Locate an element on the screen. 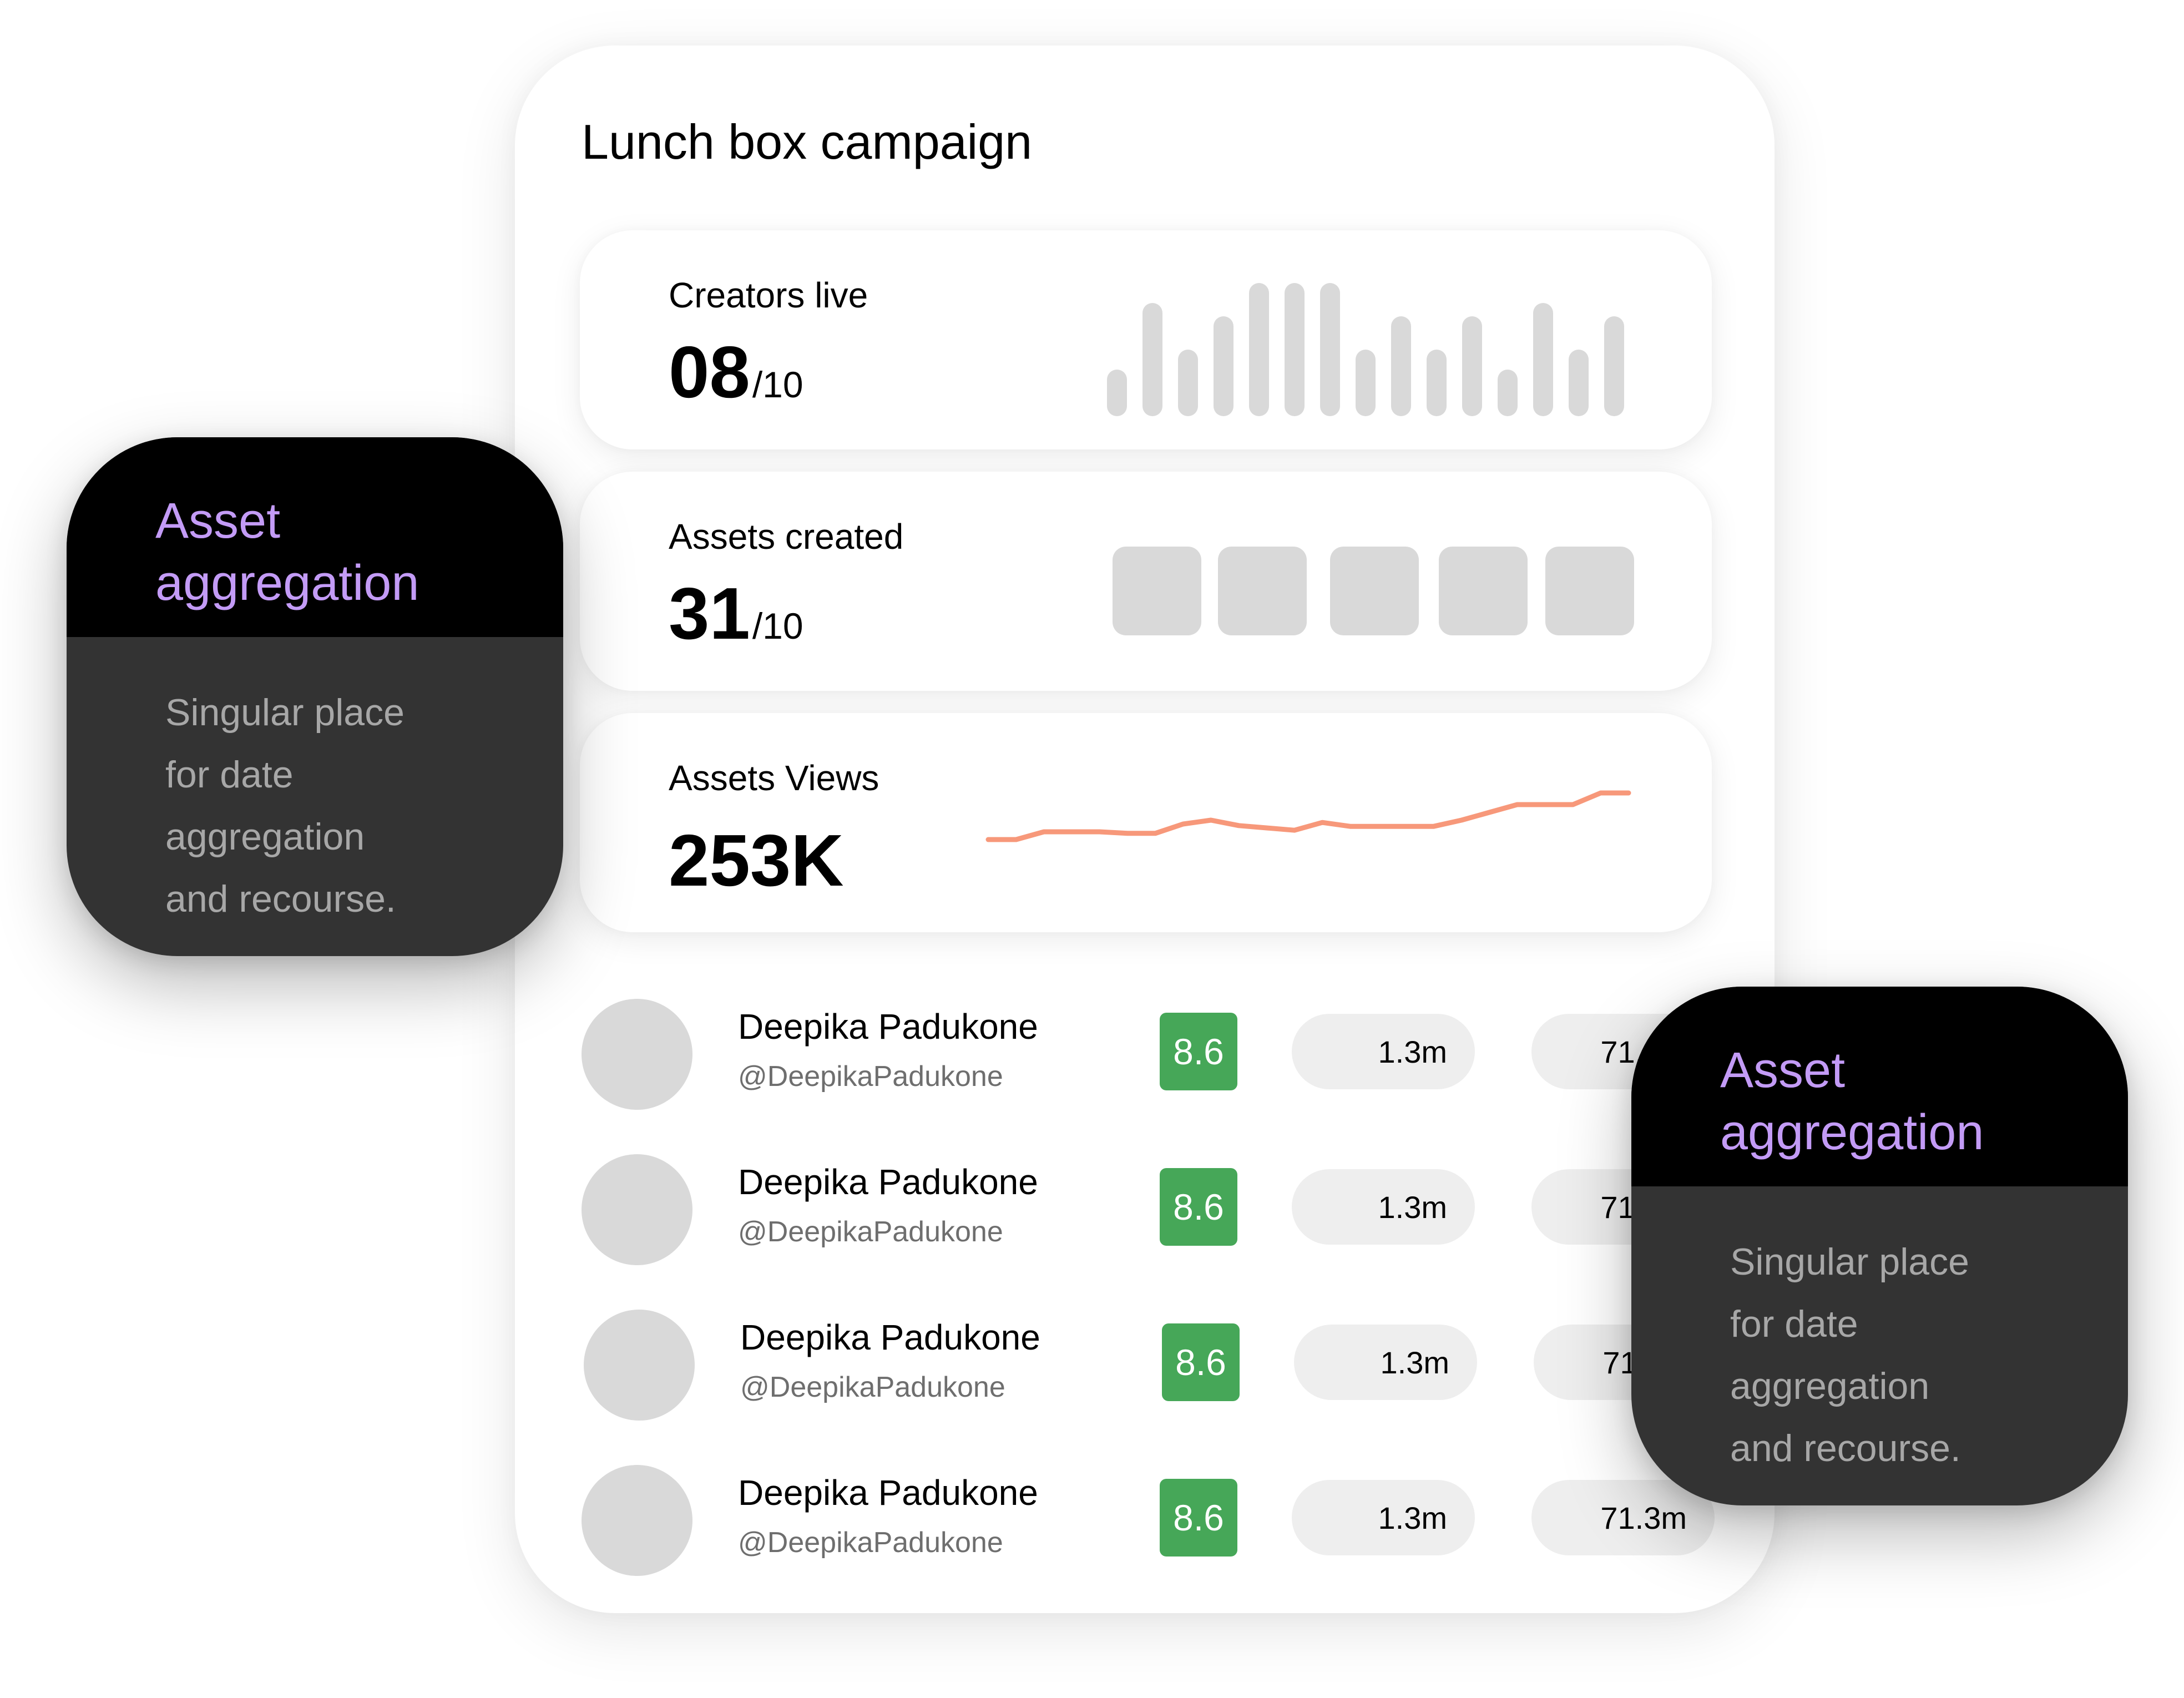 The width and height of the screenshot is (2184, 1698). total-views-pill: 71.3m is located at coordinates (1623, 1517).